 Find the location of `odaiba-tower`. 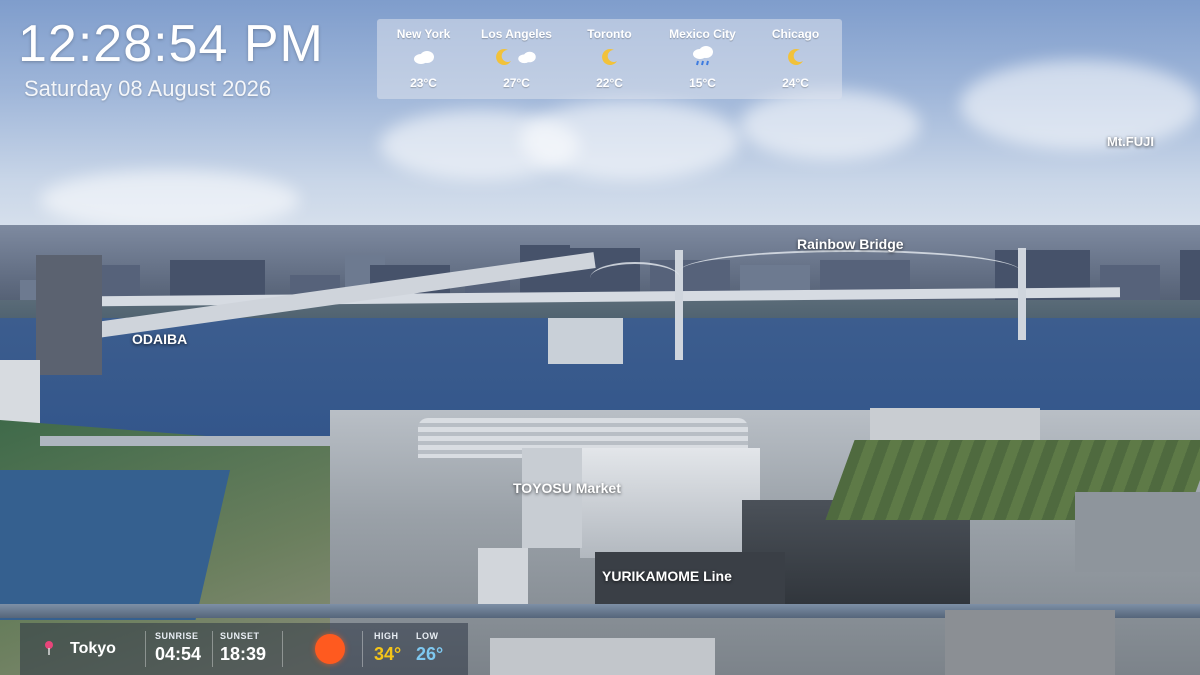

odaiba-tower is located at coordinates (69, 315).